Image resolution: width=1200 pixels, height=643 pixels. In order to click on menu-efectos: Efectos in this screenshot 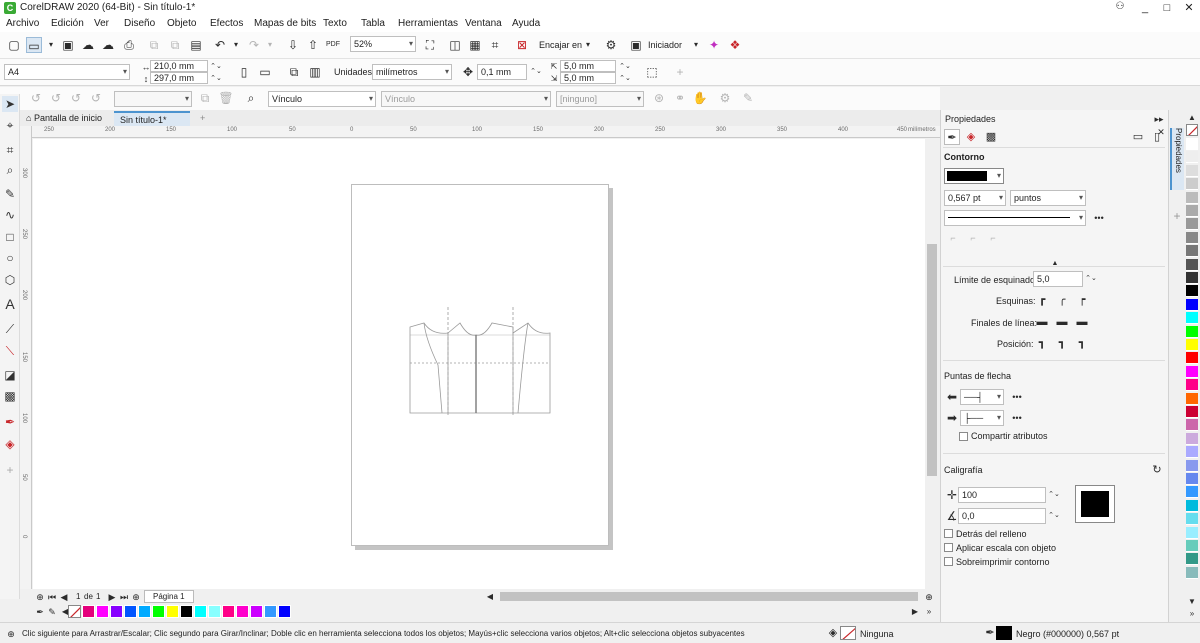, I will do `click(226, 23)`.